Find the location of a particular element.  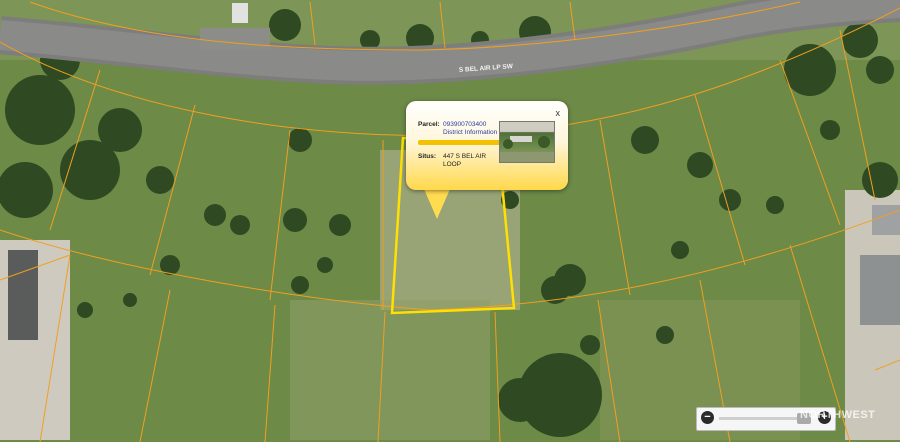

parcel-label: Parcel: is located at coordinates (429, 124).